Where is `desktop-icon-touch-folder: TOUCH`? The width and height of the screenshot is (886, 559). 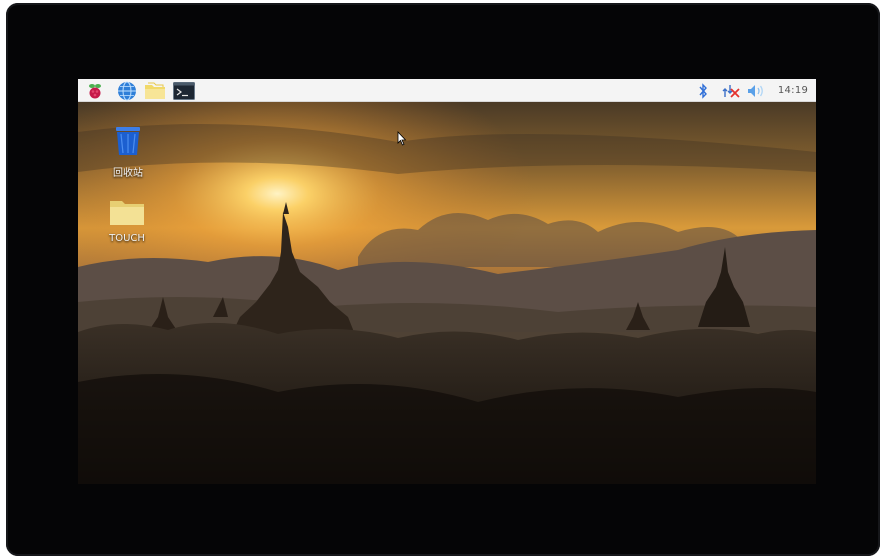
desktop-icon-touch-folder: TOUCH is located at coordinates (127, 220).